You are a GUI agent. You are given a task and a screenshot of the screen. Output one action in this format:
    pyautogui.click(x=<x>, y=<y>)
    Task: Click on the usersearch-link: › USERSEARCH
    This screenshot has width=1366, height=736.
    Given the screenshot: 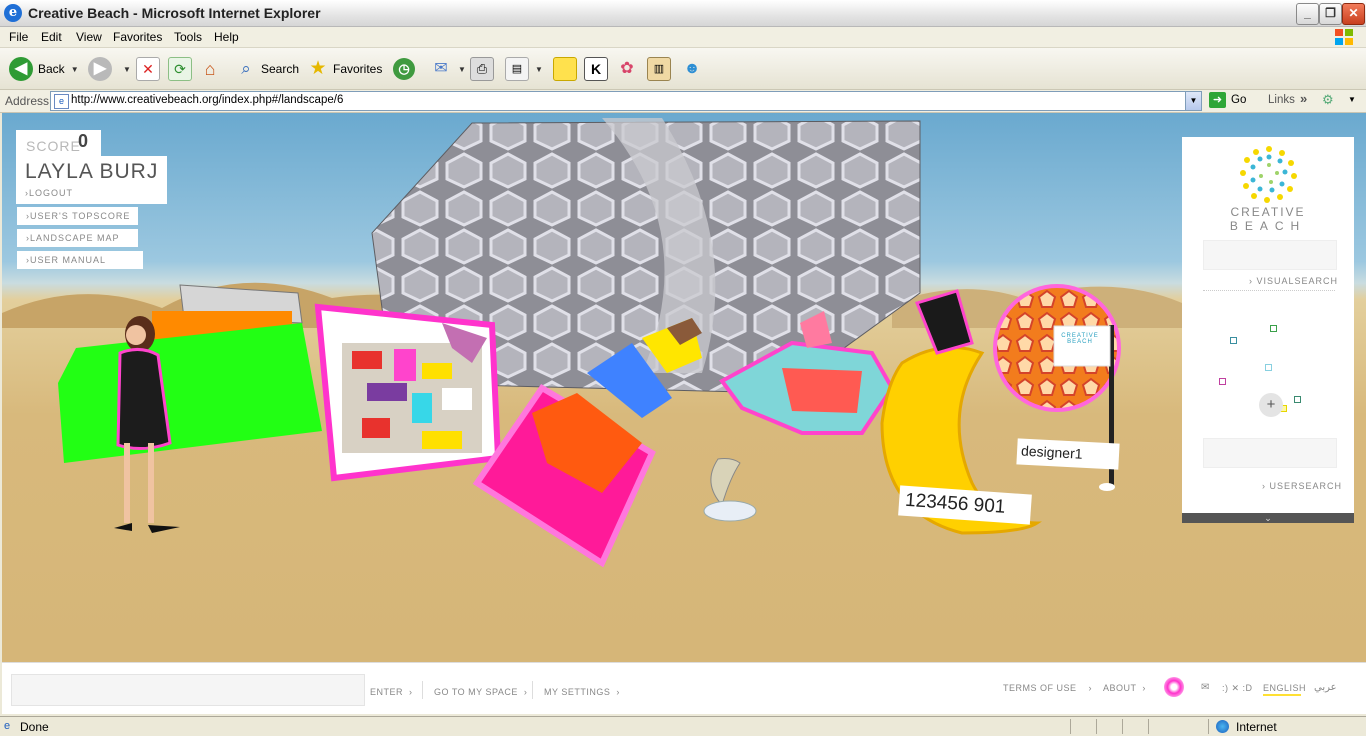 What is the action you would take?
    pyautogui.click(x=1302, y=486)
    